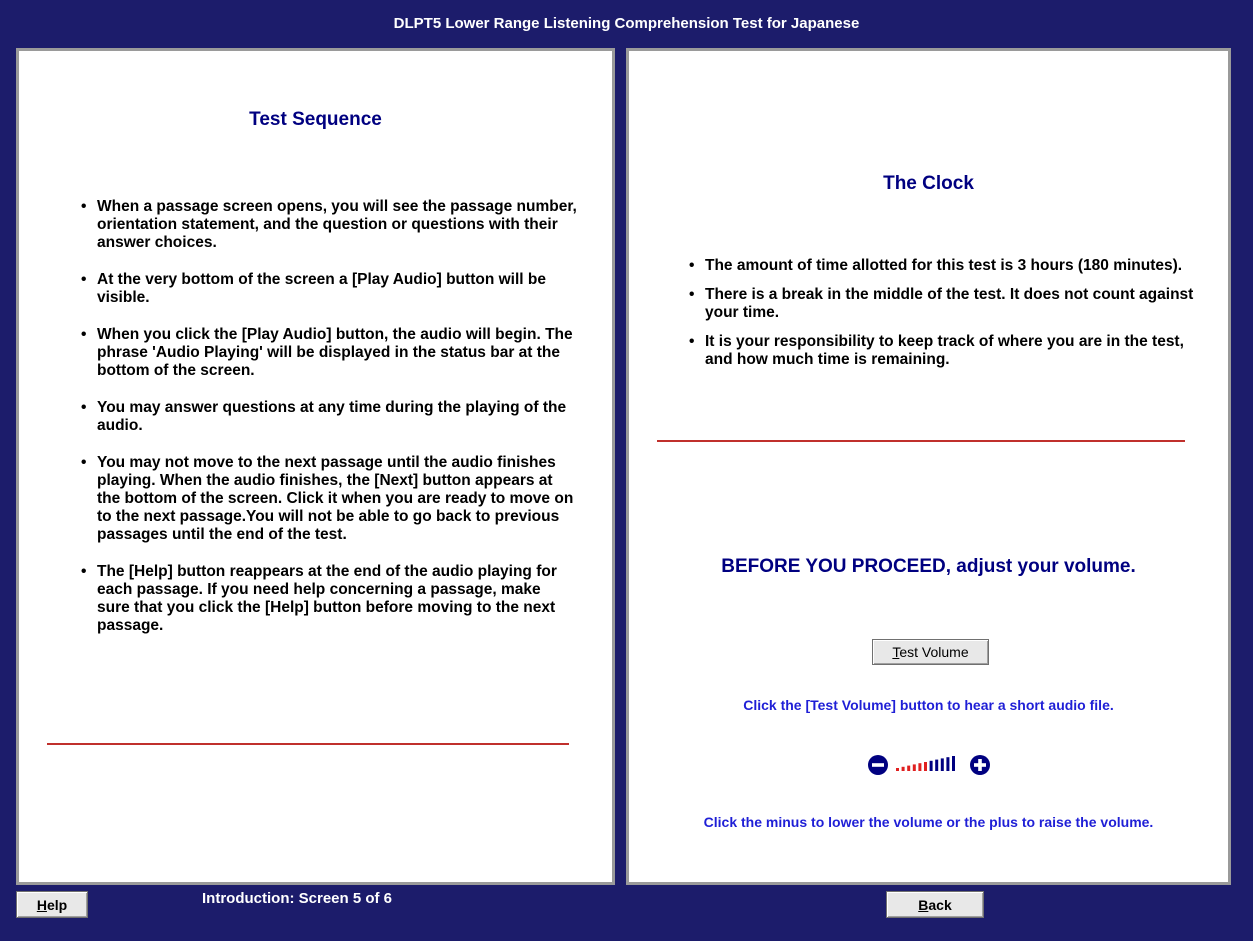  Describe the element at coordinates (878, 765) in the screenshot. I see `minus-circle-icon` at that location.